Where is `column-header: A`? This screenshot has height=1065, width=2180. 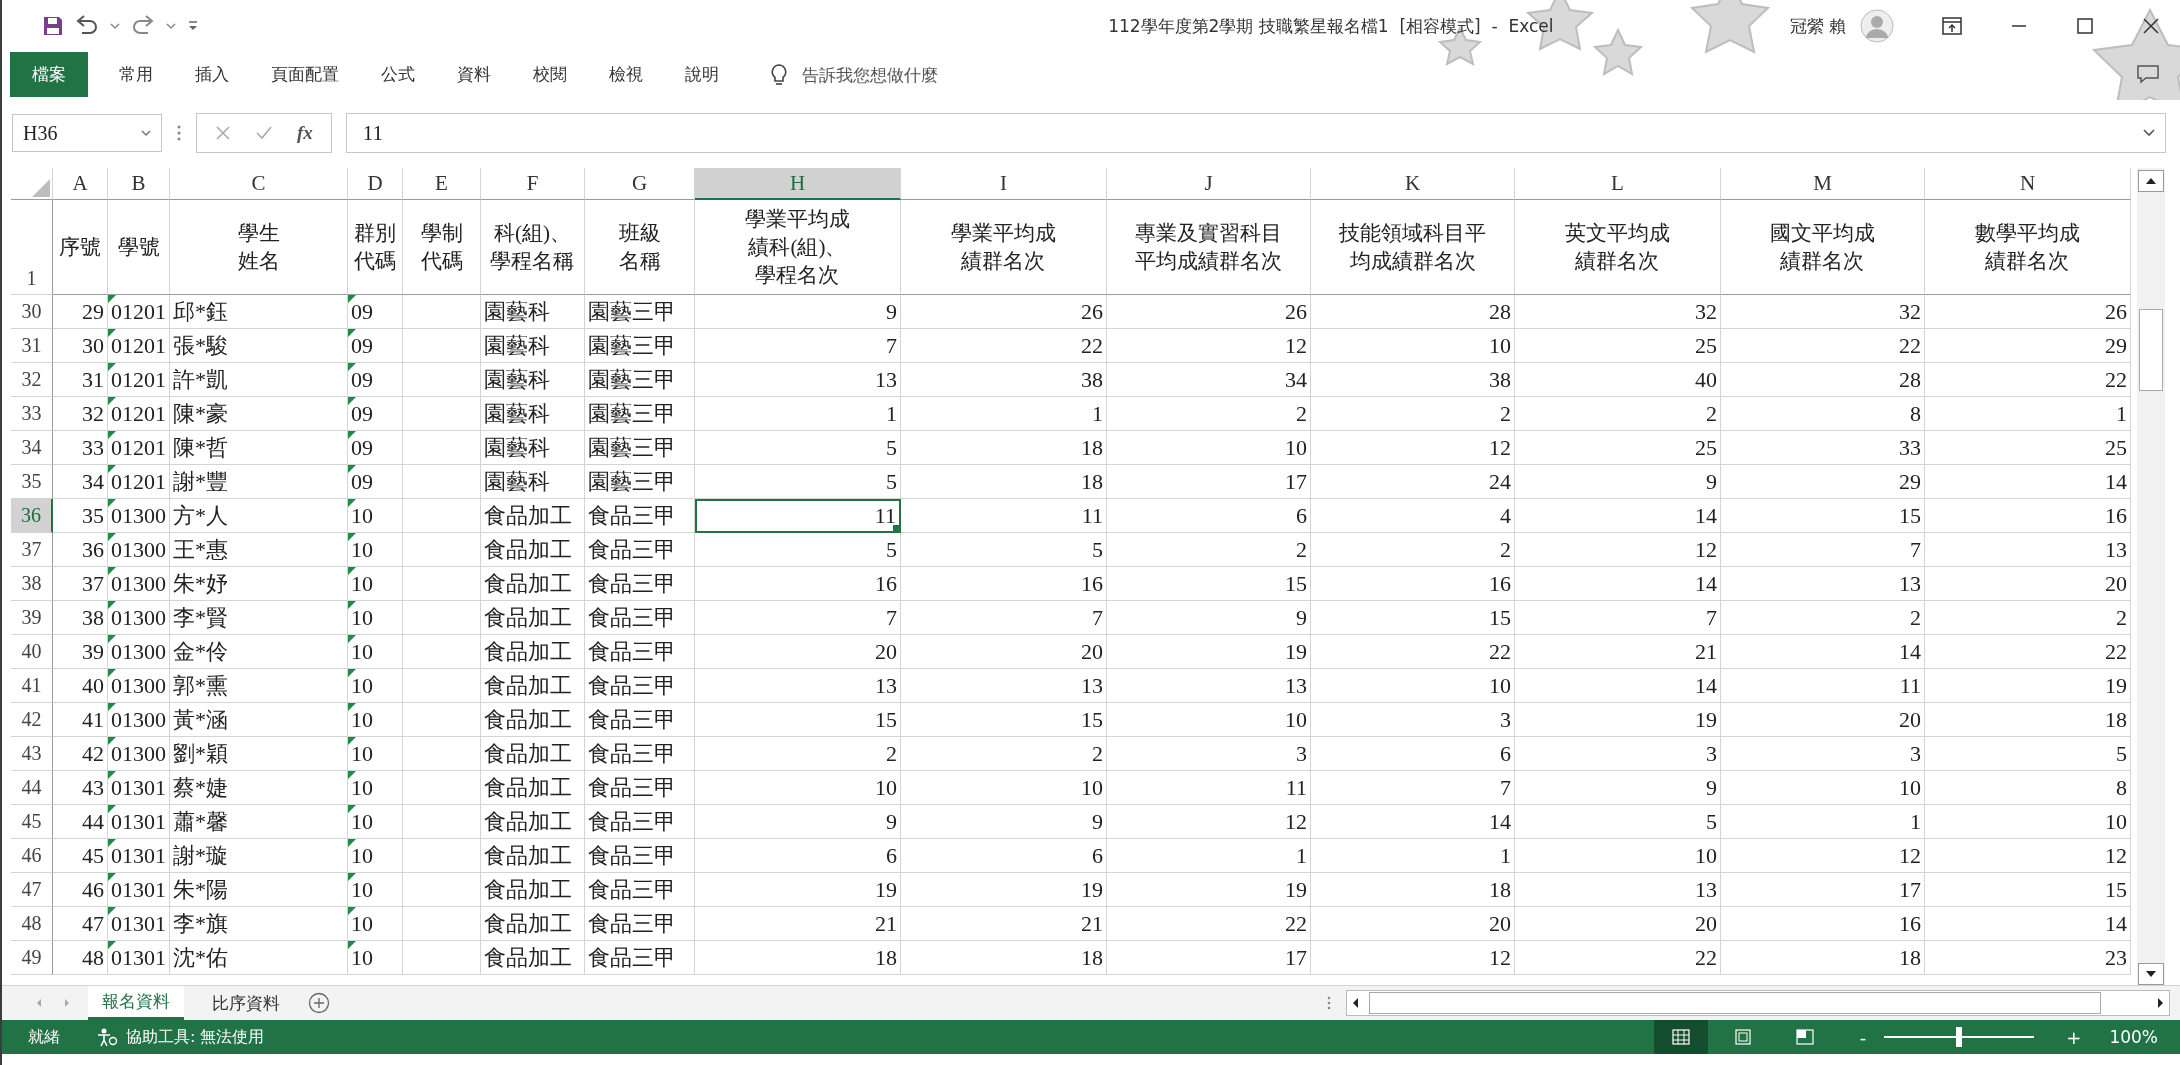 column-header: A is located at coordinates (80, 184).